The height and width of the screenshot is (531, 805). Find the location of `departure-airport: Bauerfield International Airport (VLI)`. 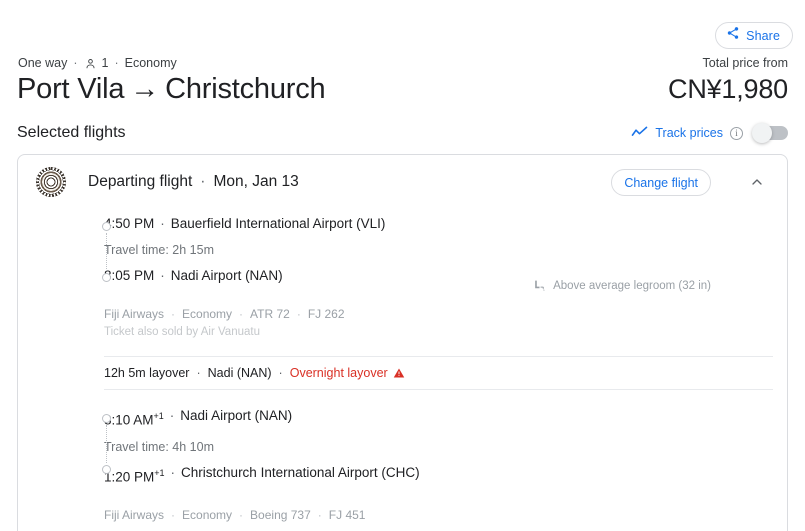

departure-airport: Bauerfield International Airport (VLI) is located at coordinates (278, 223).